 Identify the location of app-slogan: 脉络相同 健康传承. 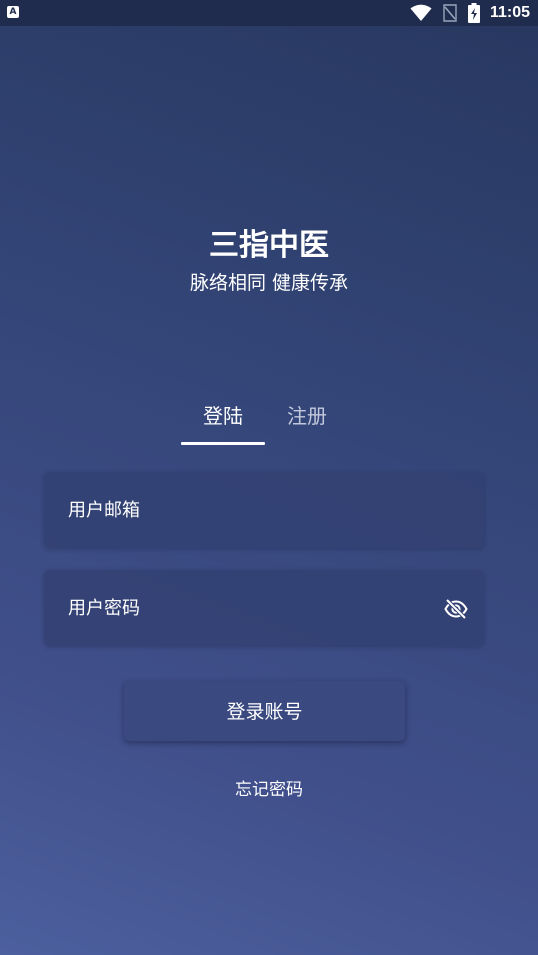
(269, 283).